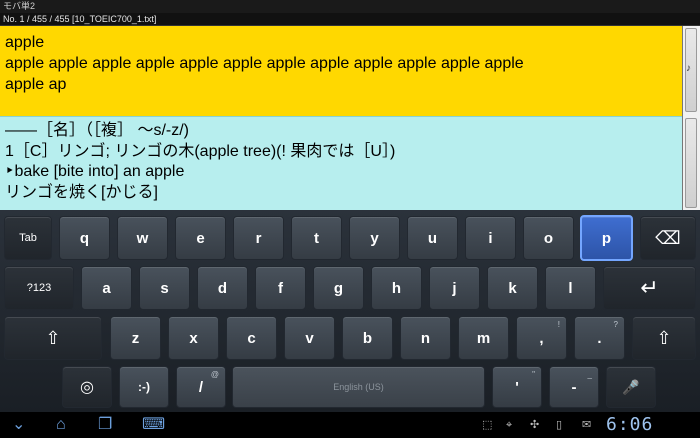 The image size is (700, 438). What do you see at coordinates (509, 425) in the screenshot?
I see `gps-icon: ⌖` at bounding box center [509, 425].